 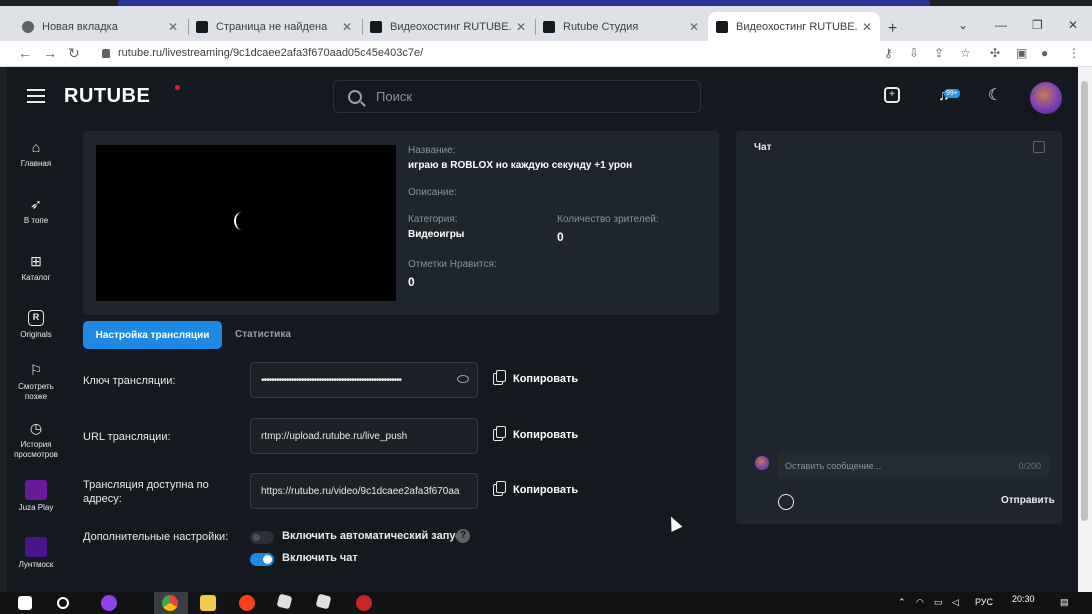 What do you see at coordinates (762, 463) in the screenshot?
I see `chat-user-avatar` at bounding box center [762, 463].